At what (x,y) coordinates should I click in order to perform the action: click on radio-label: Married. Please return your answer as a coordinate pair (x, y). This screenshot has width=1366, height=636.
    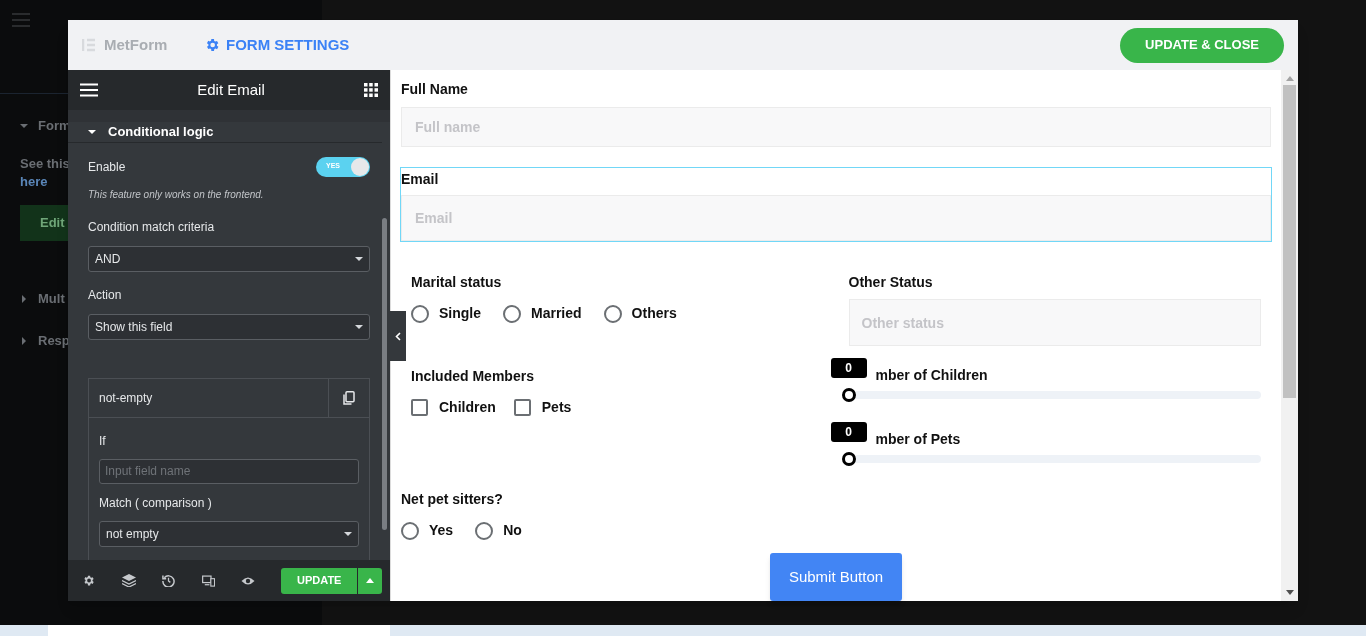
    Looking at the image, I should click on (556, 313).